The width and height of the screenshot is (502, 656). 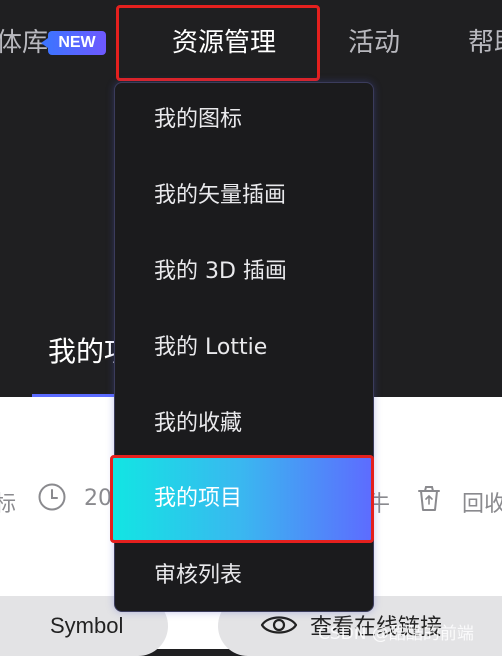 What do you see at coordinates (98, 498) in the screenshot?
I see `toolbar-date-fragment: 20` at bounding box center [98, 498].